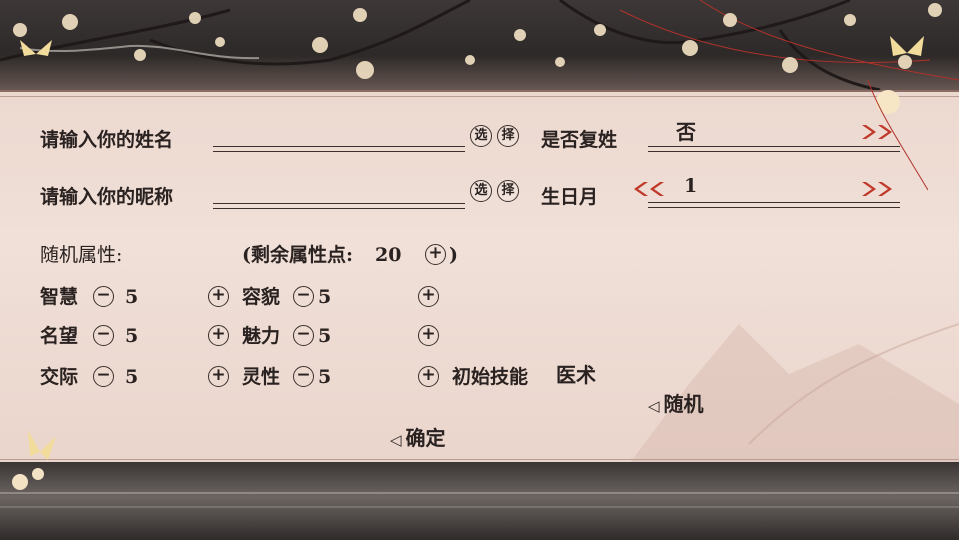 This screenshot has width=959, height=540. What do you see at coordinates (453, 255) in the screenshot?
I see `remaining-points-suffix: )` at bounding box center [453, 255].